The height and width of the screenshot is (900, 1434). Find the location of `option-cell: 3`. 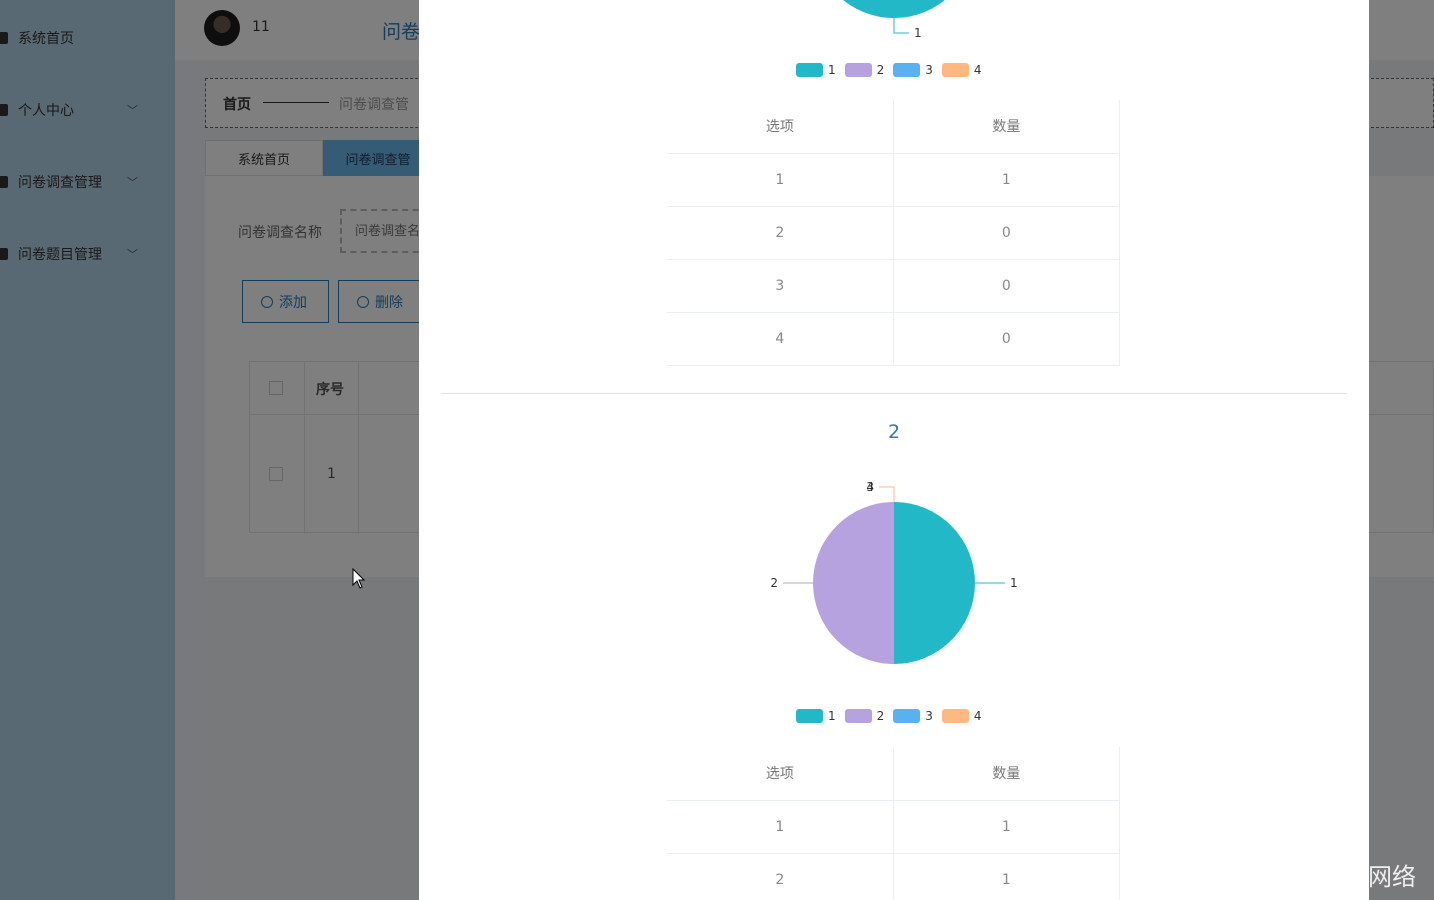

option-cell: 3 is located at coordinates (780, 286).